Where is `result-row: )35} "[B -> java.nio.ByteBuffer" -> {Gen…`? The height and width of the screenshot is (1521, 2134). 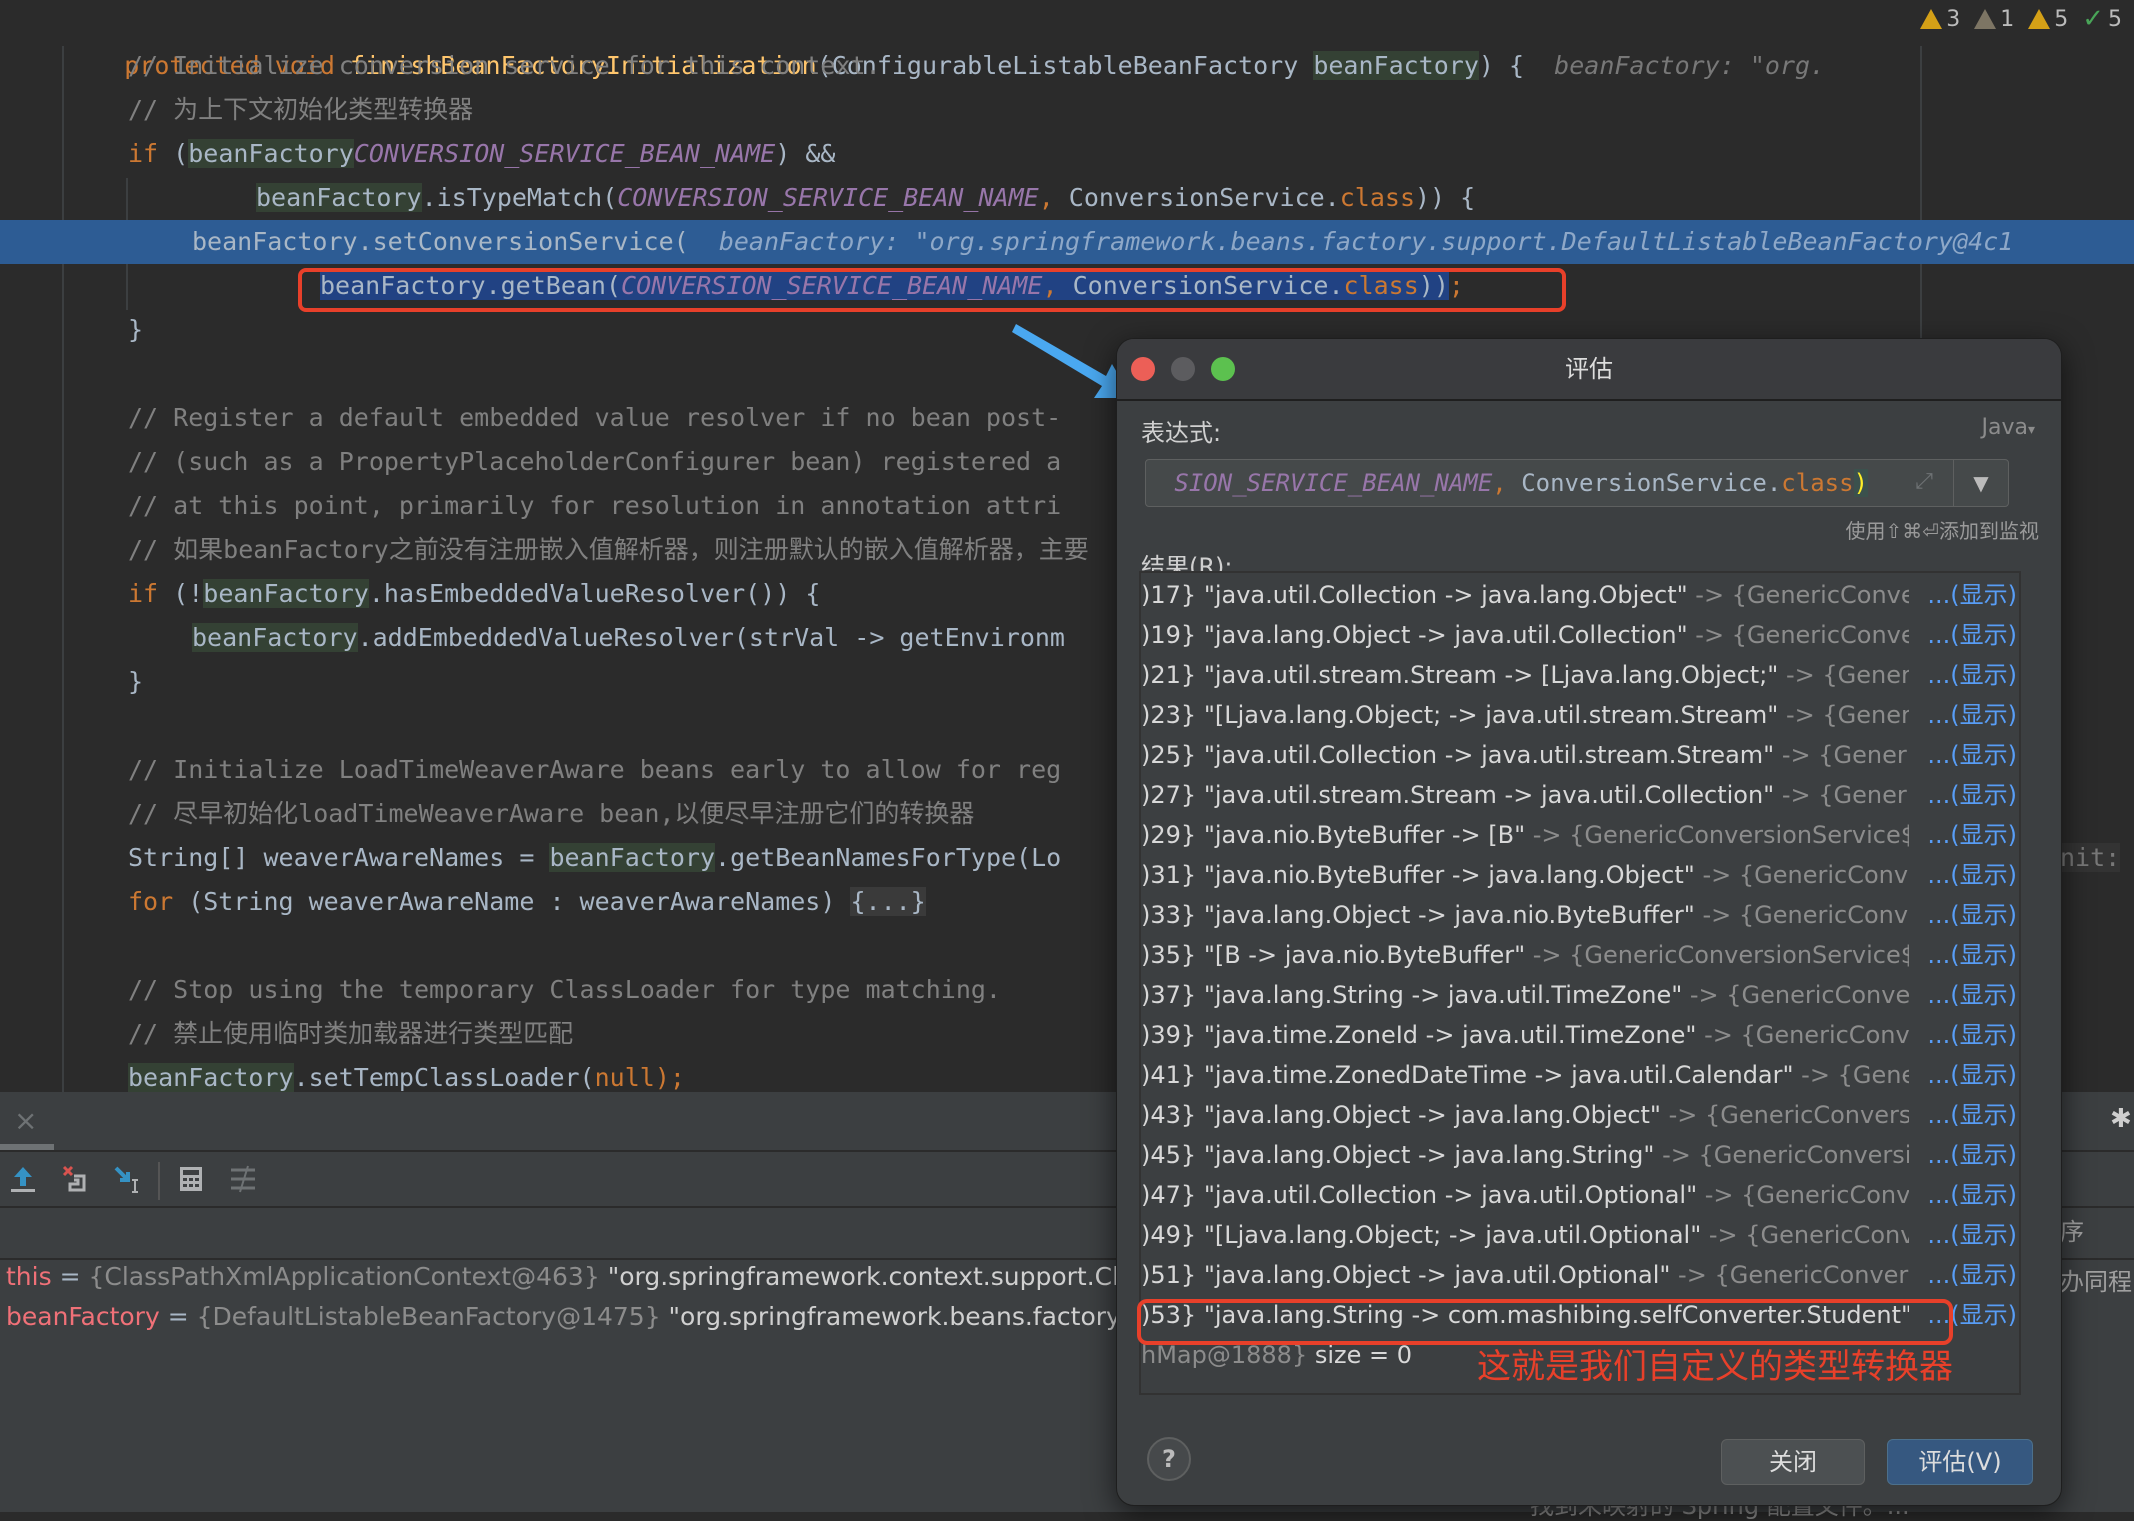 result-row: )35} "[B -> java.nio.ByteBuffer" -> {Gen… is located at coordinates (1580, 955).